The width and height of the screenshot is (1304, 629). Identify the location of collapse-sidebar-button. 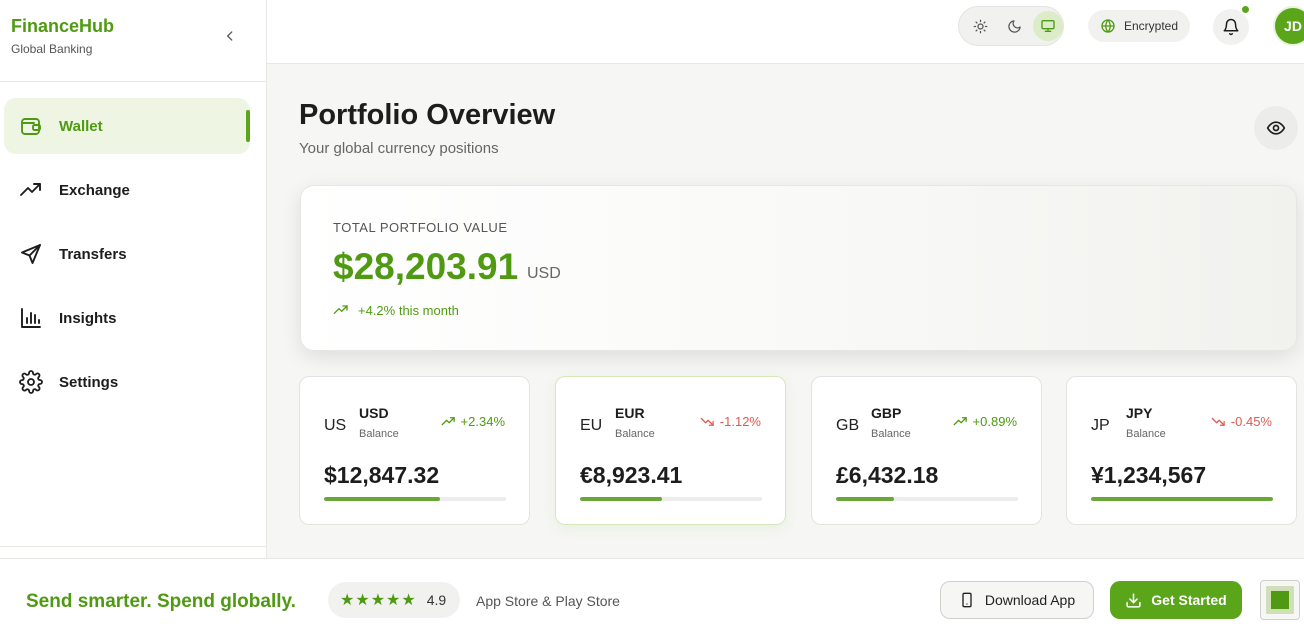
(230, 36).